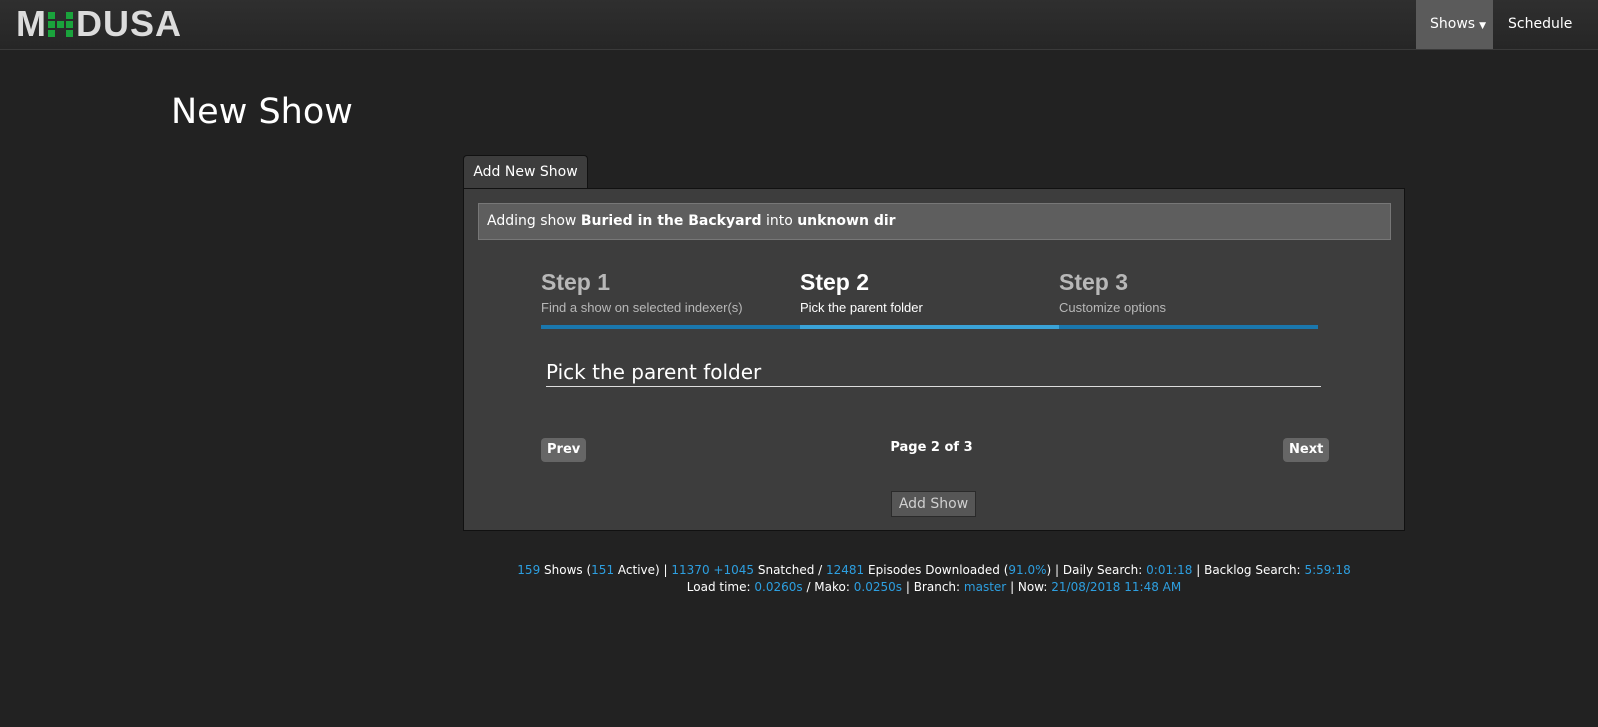 This screenshot has width=1598, height=727. I want to click on episodes-count: 12481, so click(845, 570).